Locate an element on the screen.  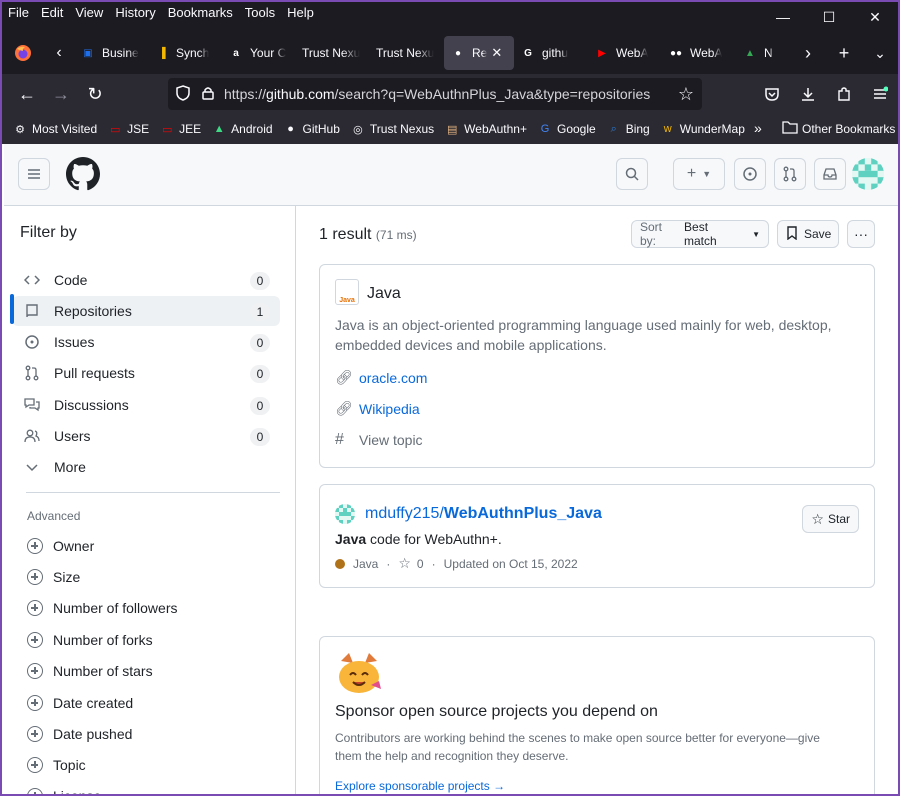
advanced-filter-topic: Topic is located at coordinates (56, 765).